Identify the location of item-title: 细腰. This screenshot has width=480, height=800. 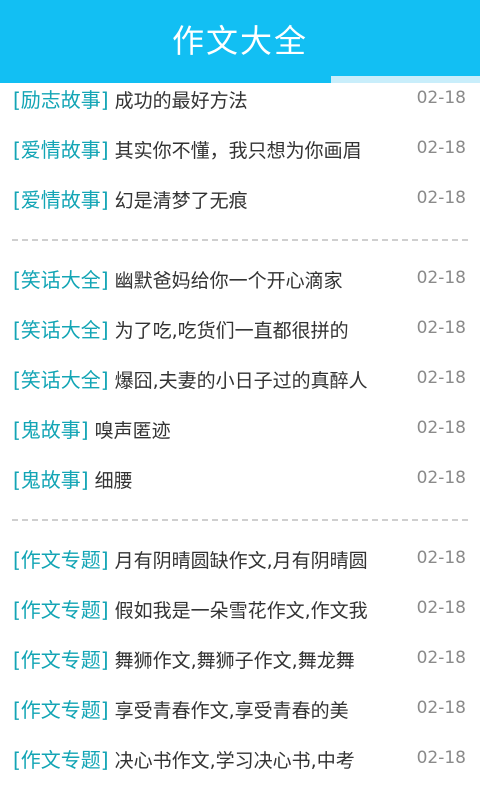
(113, 481).